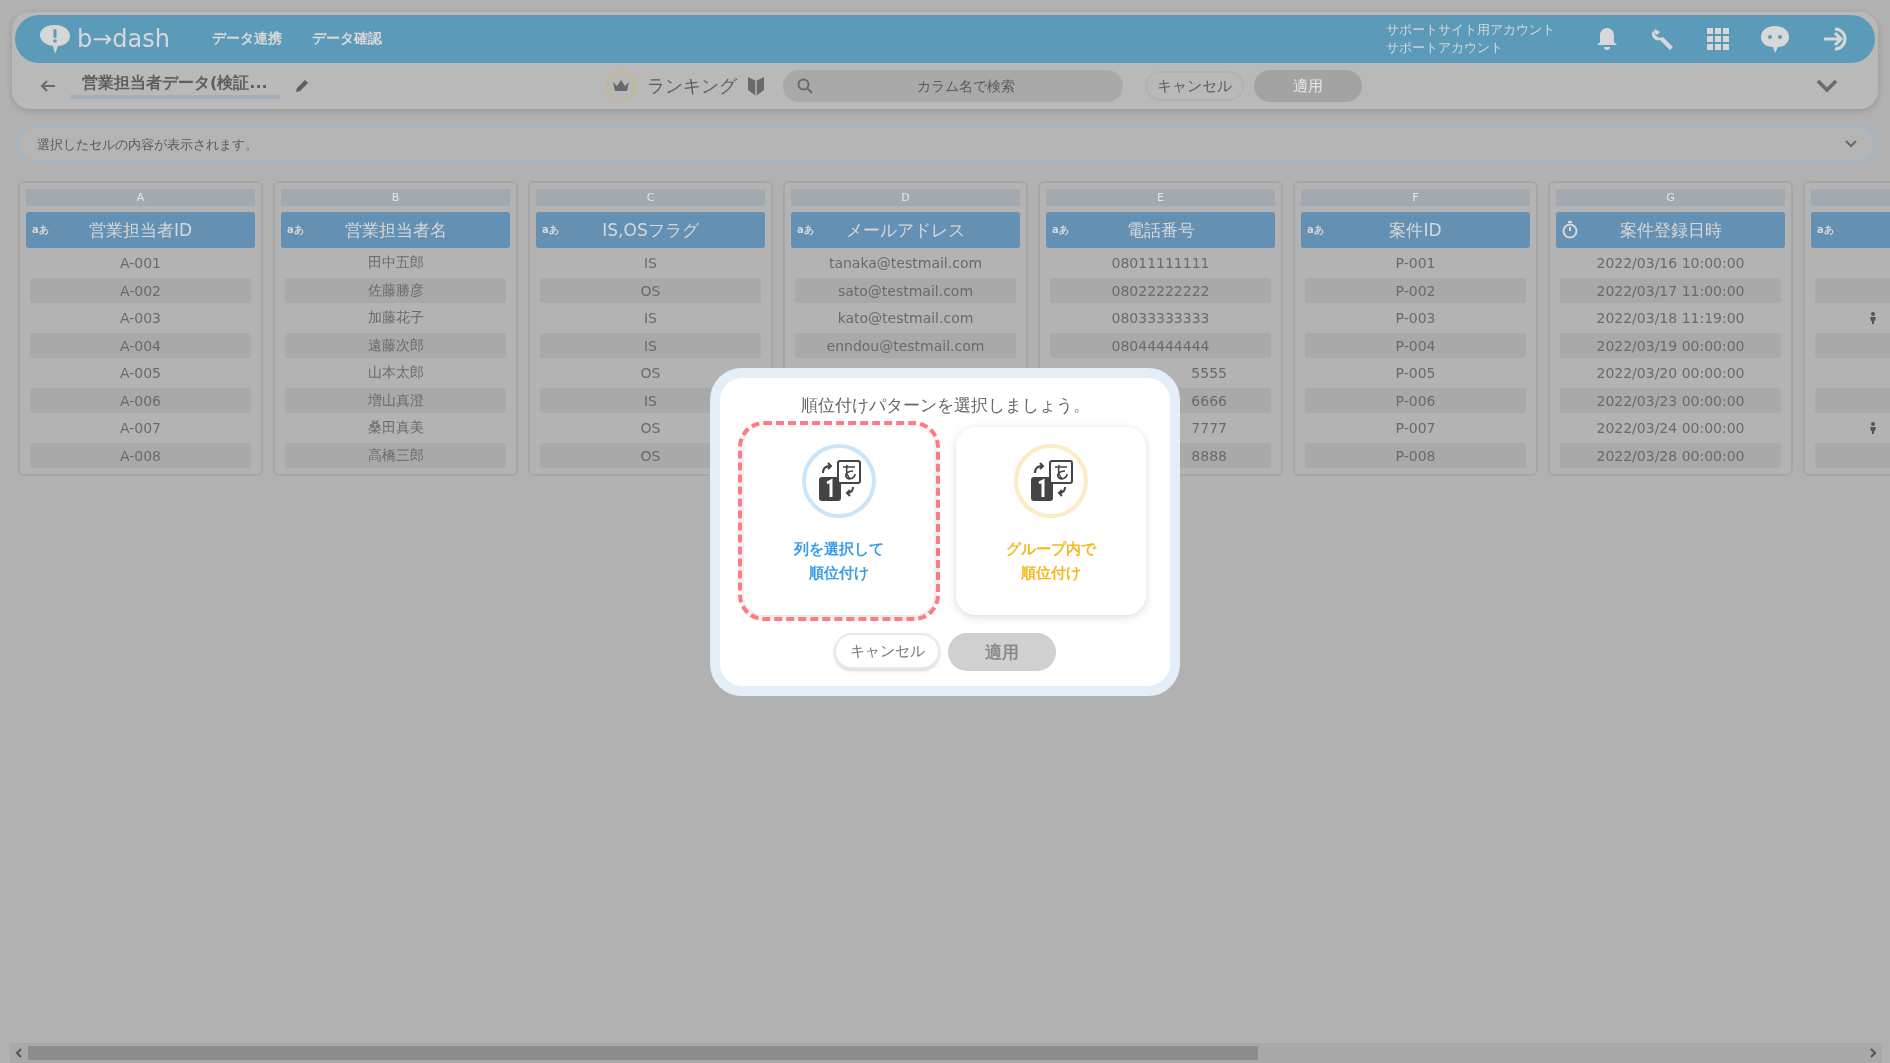 The image size is (1890, 1063). Describe the element at coordinates (1775, 39) in the screenshot. I see `mascot-icon` at that location.